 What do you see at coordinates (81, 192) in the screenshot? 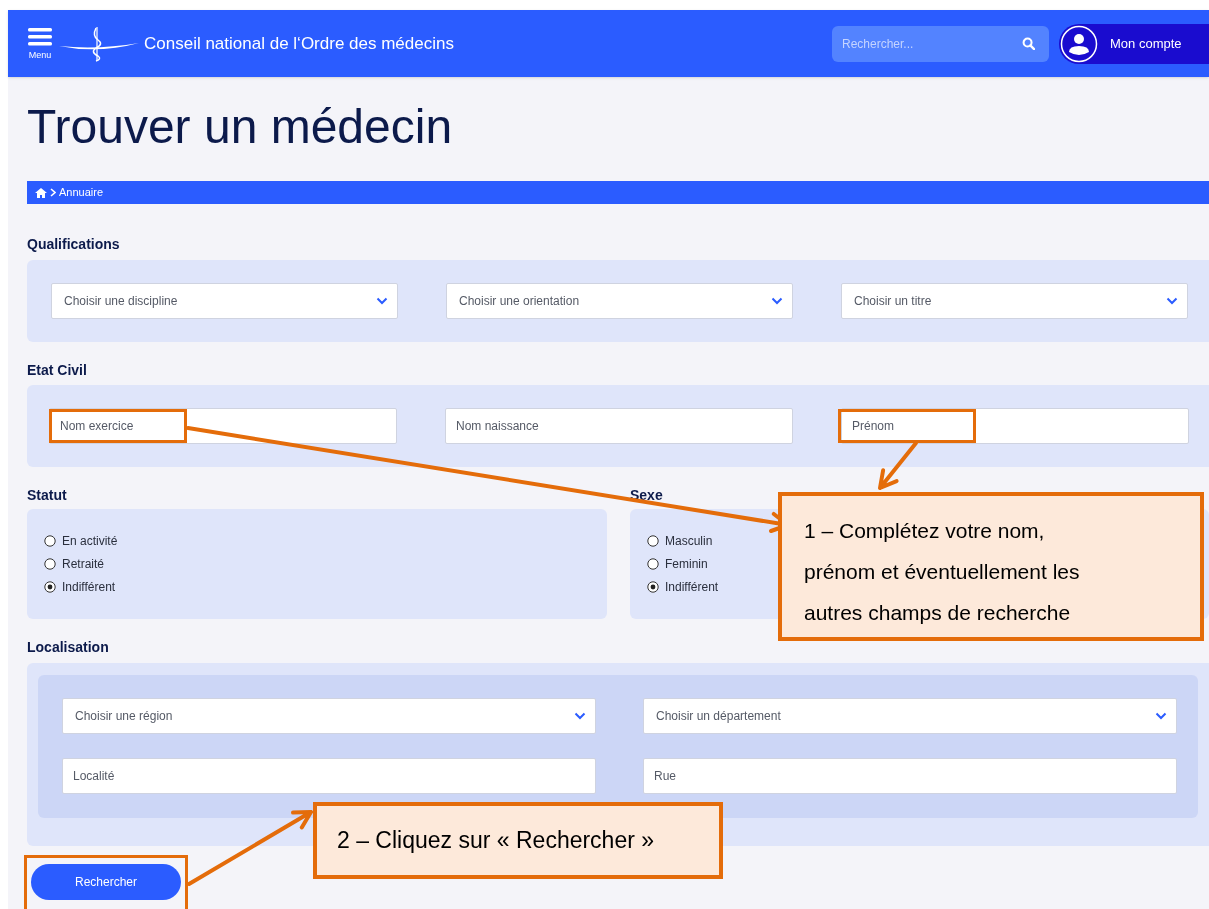
I see `breadcrumb-link: Annuaire` at bounding box center [81, 192].